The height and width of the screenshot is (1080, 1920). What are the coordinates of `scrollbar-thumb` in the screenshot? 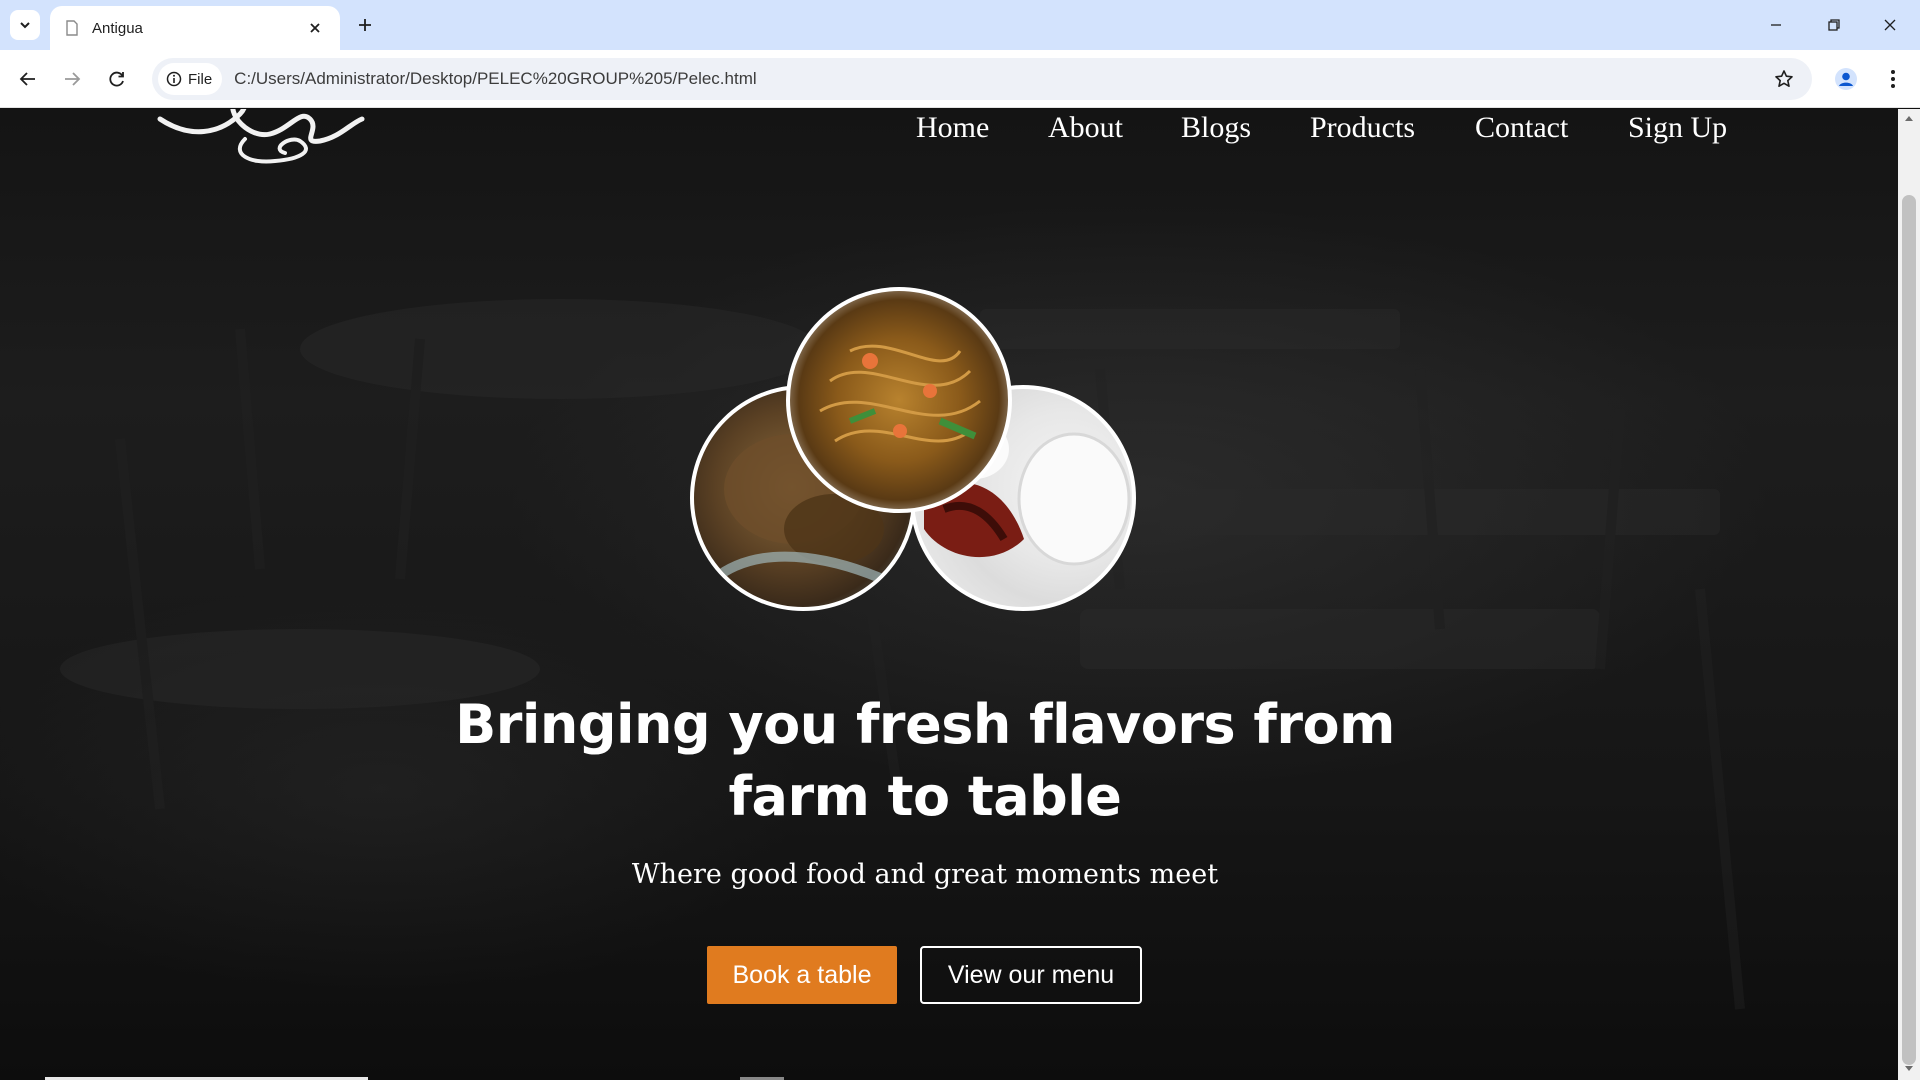 It's located at (1909, 630).